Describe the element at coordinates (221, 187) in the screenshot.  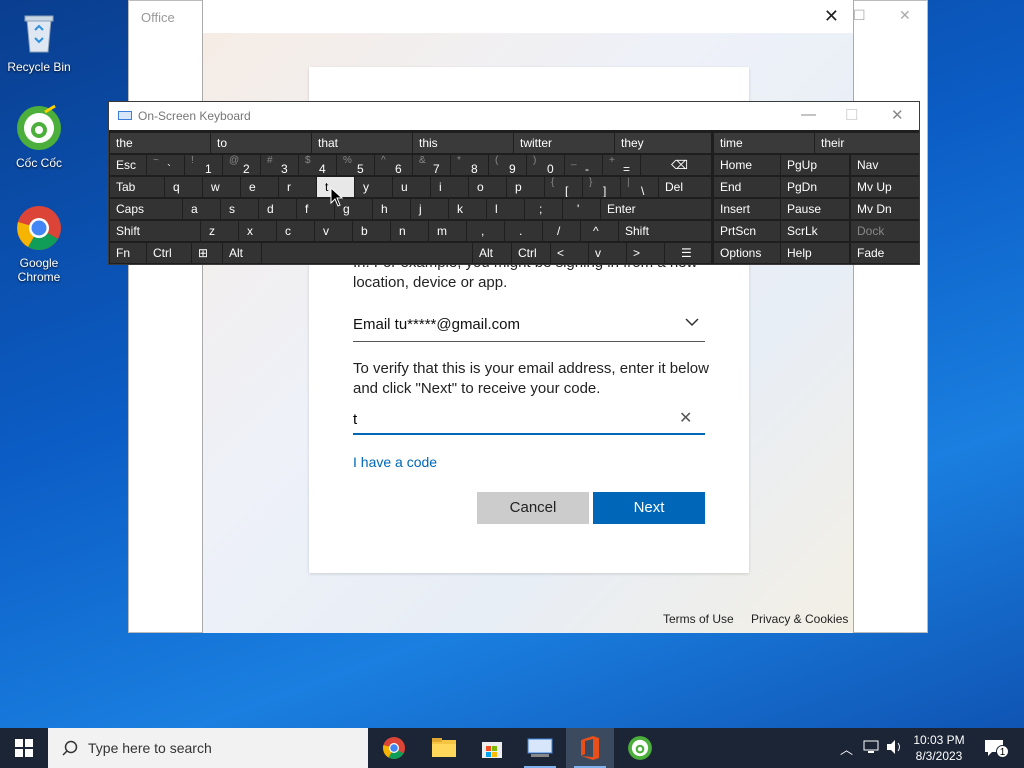
I see `key-w: w` at that location.